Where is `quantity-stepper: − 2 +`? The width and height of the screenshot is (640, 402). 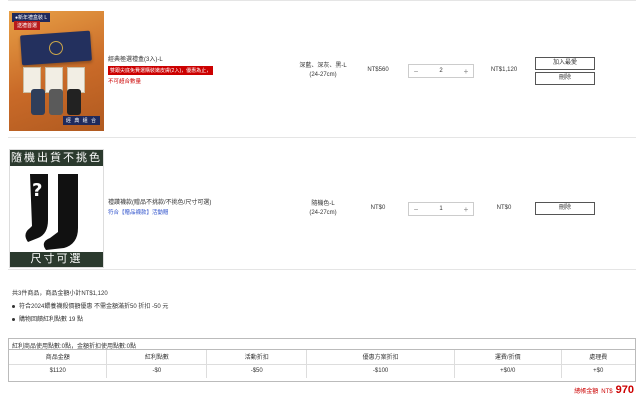
quantity-stepper: − 2 + is located at coordinates (441, 71).